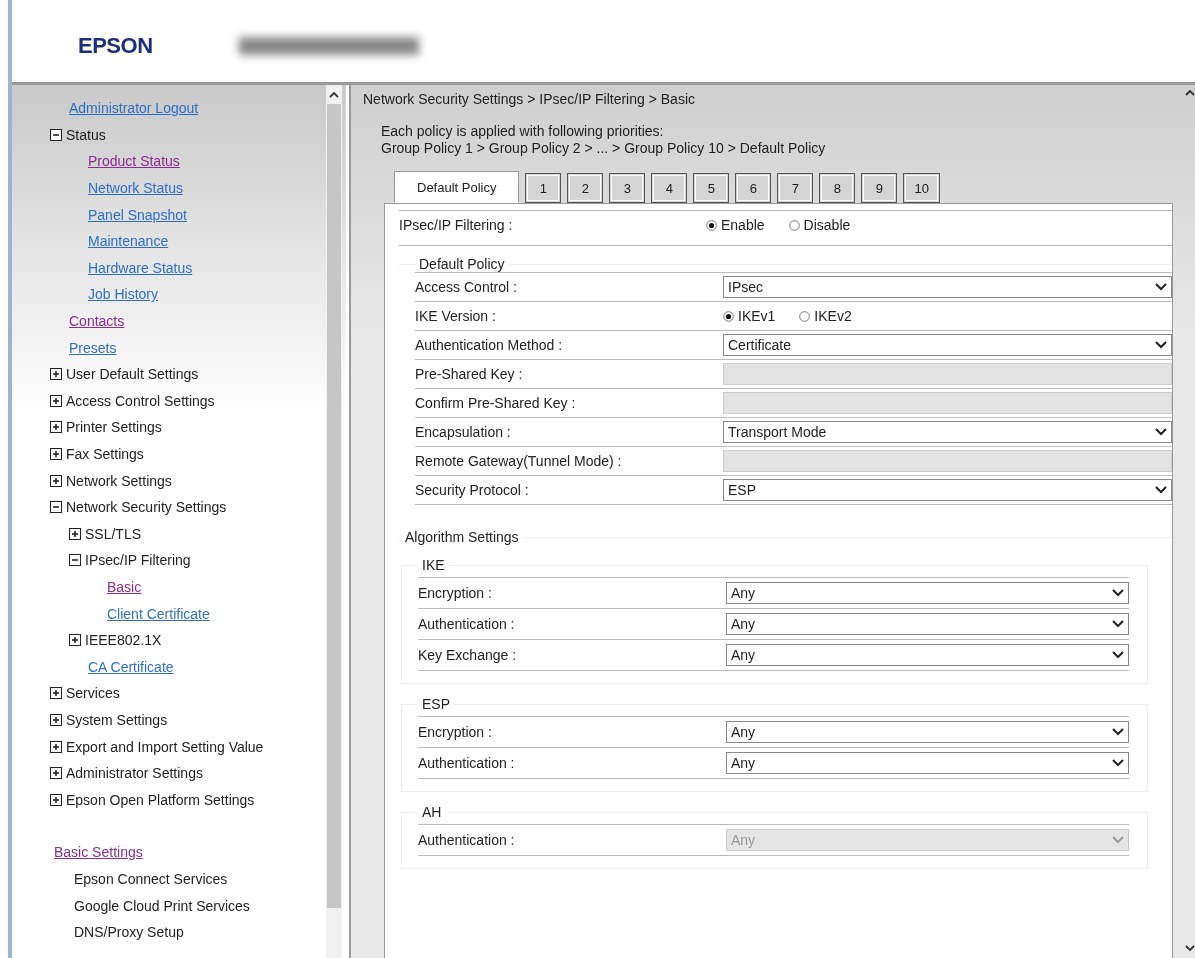 This screenshot has height=958, width=1195. Describe the element at coordinates (124, 587) in the screenshot. I see `sidebar-link: Basic` at that location.